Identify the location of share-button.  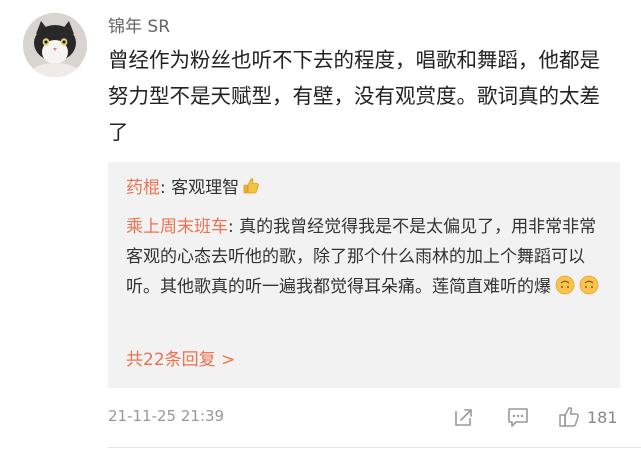
(464, 417).